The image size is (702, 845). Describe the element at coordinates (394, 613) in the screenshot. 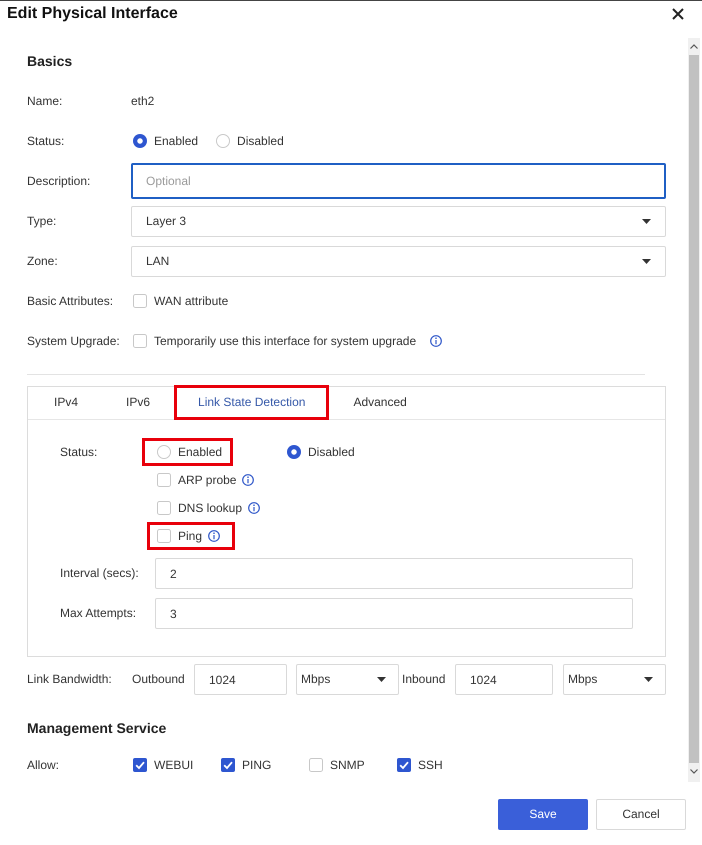

I see `input-field: 3` at that location.